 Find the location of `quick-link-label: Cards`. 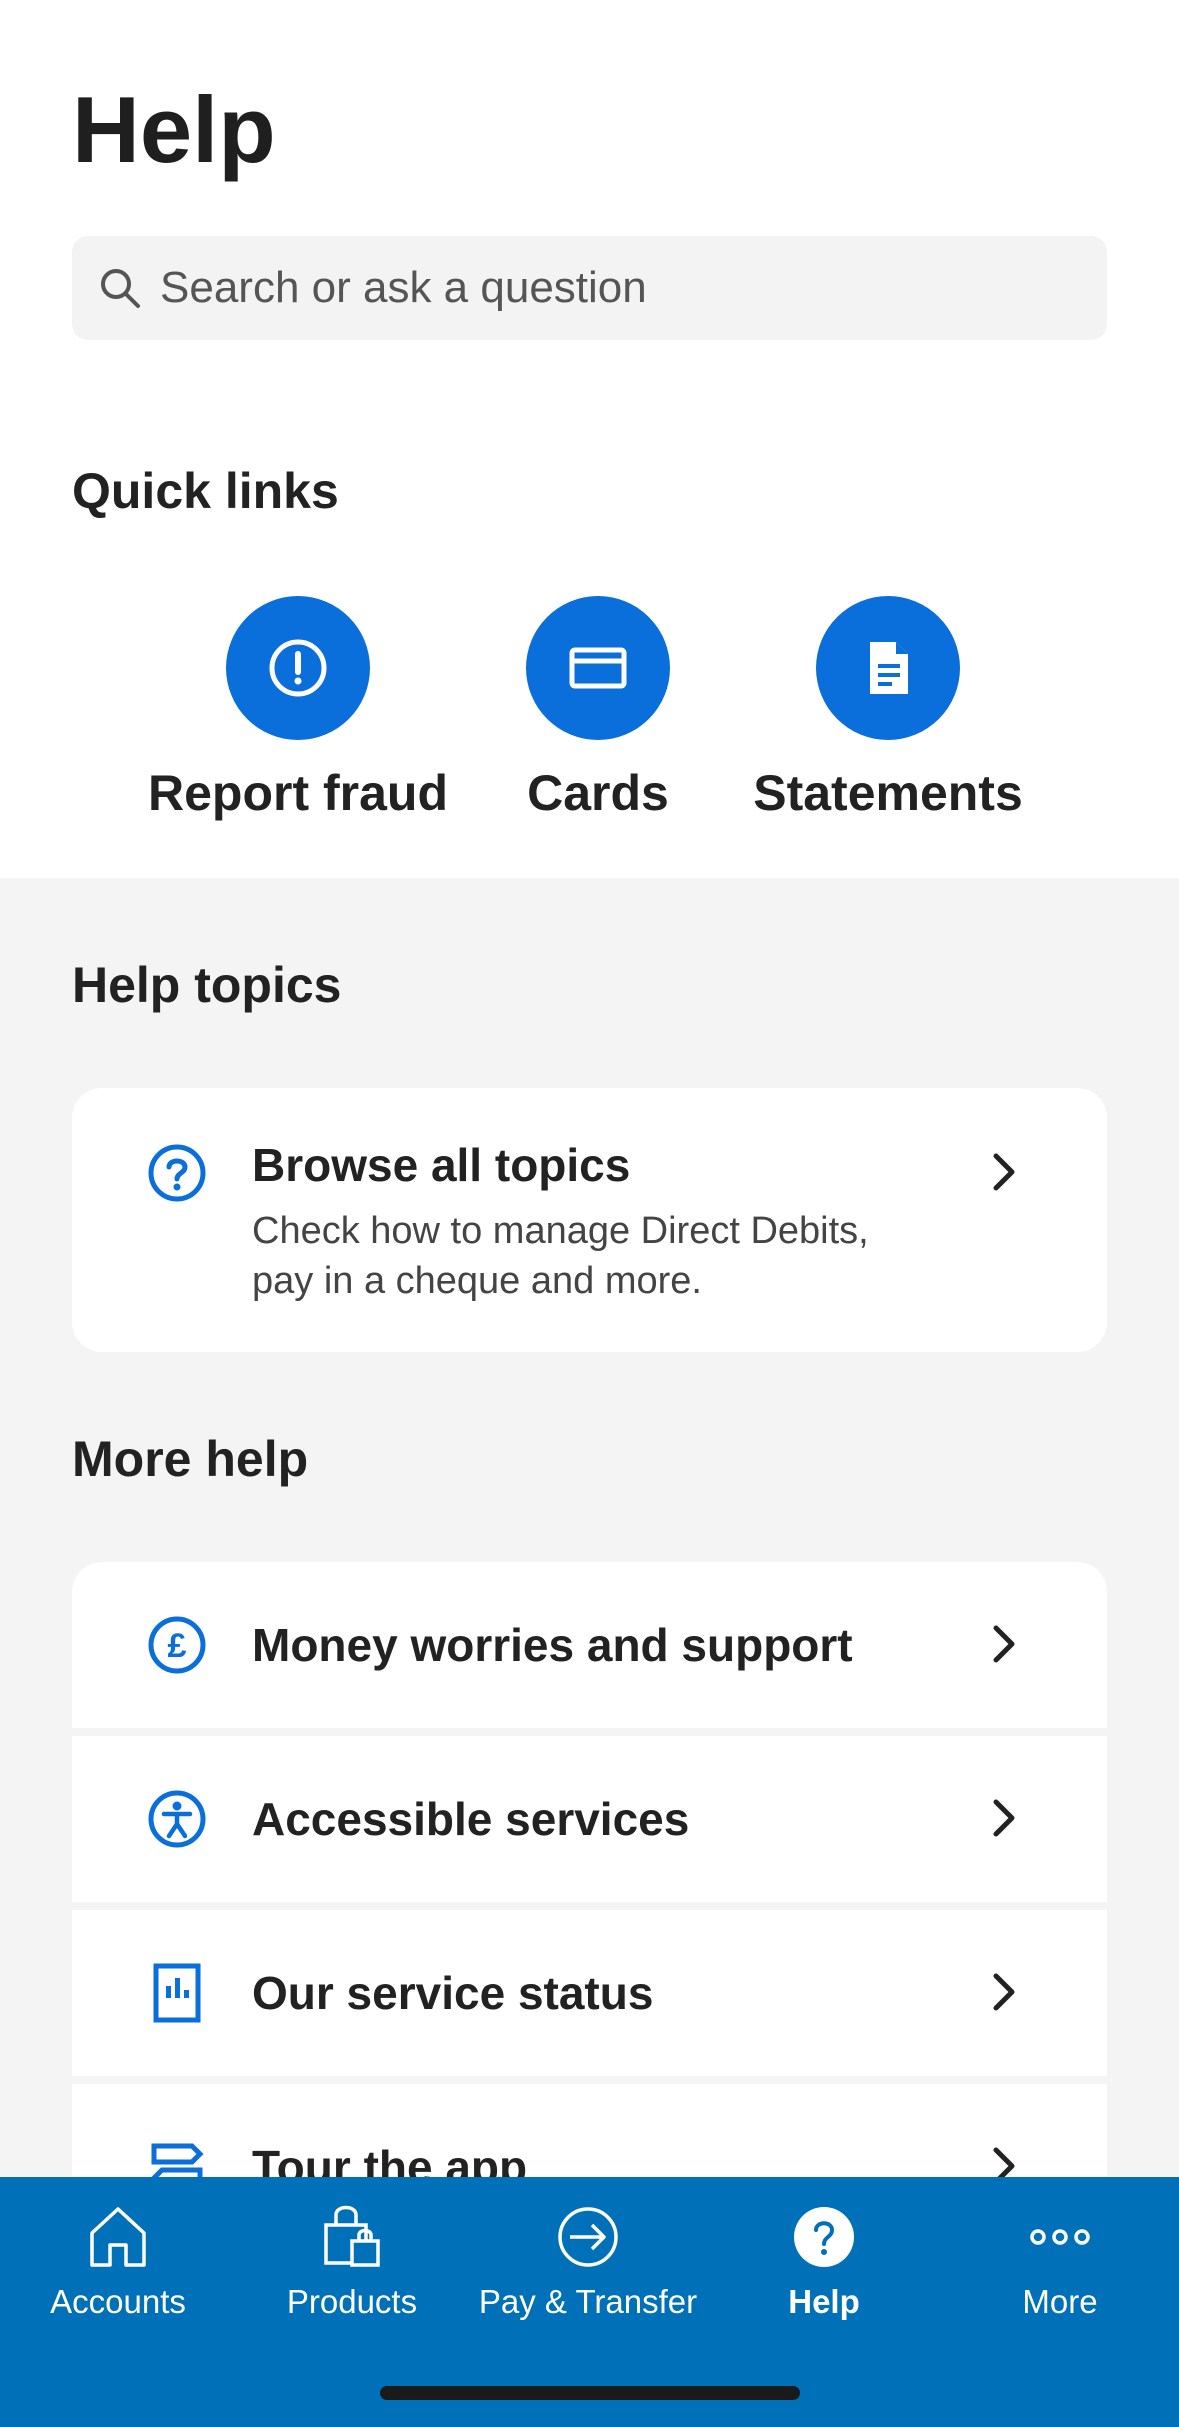

quick-link-label: Cards is located at coordinates (598, 793).